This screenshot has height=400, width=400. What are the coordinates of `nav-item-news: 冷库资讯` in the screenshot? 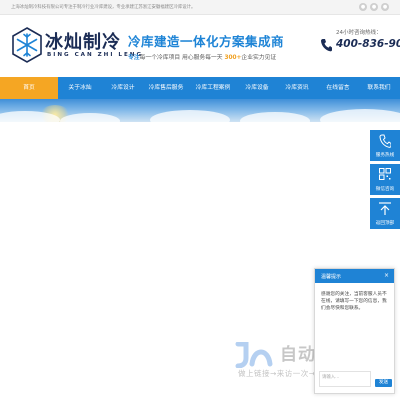 It's located at (297, 88).